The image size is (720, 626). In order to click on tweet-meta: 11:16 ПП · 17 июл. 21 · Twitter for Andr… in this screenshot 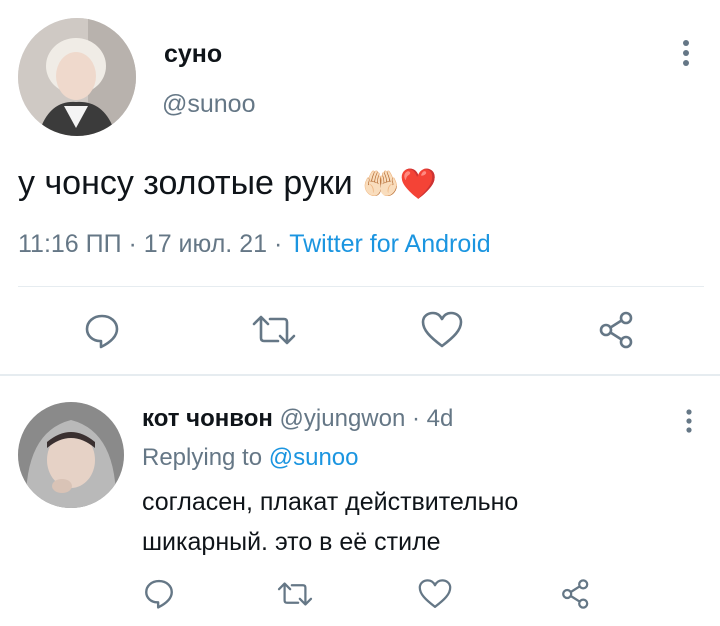, I will do `click(254, 244)`.